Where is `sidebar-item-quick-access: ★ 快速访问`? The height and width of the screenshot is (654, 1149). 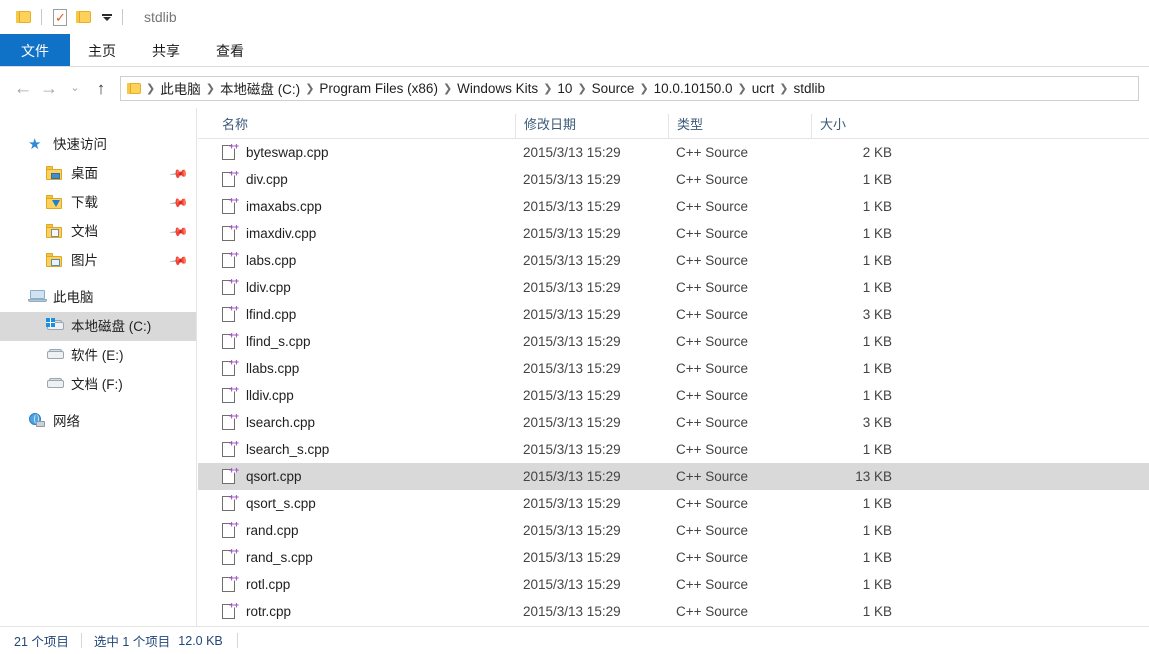 sidebar-item-quick-access: ★ 快速访问 is located at coordinates (98, 144).